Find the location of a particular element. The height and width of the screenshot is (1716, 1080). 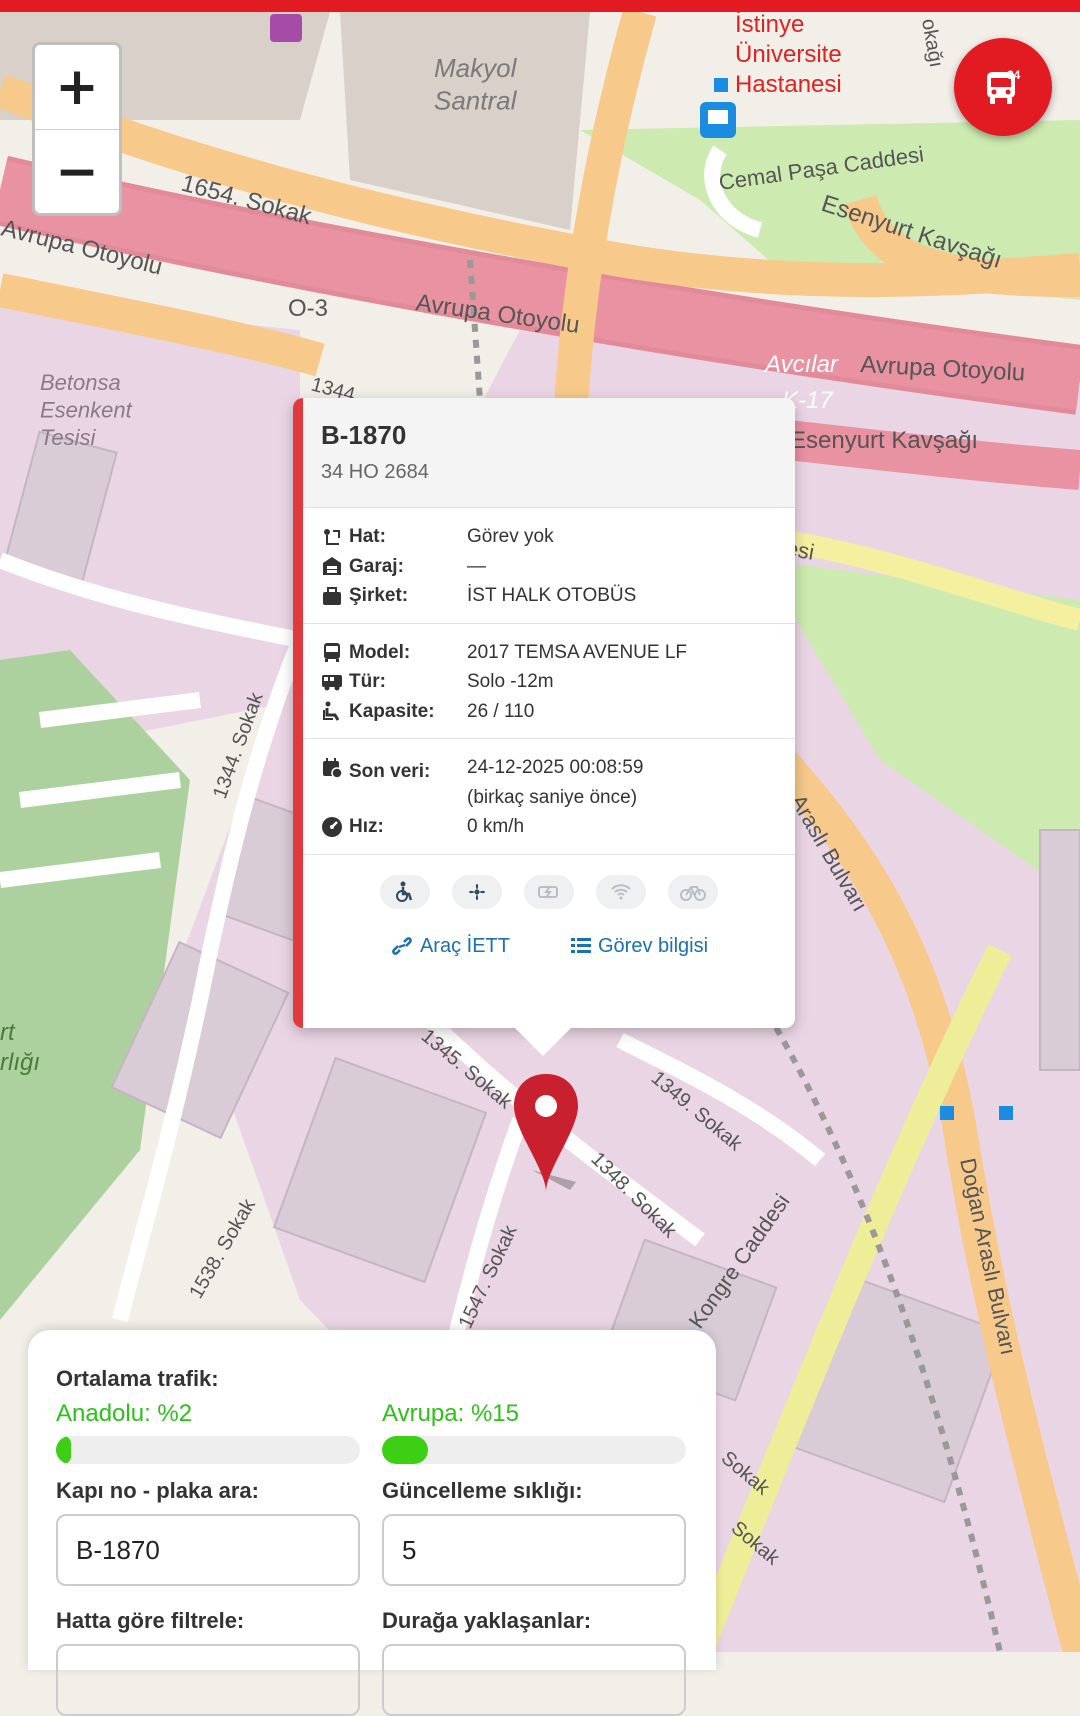

search-group: Kapı no - plaka ara: B-1870 is located at coordinates (208, 1532).